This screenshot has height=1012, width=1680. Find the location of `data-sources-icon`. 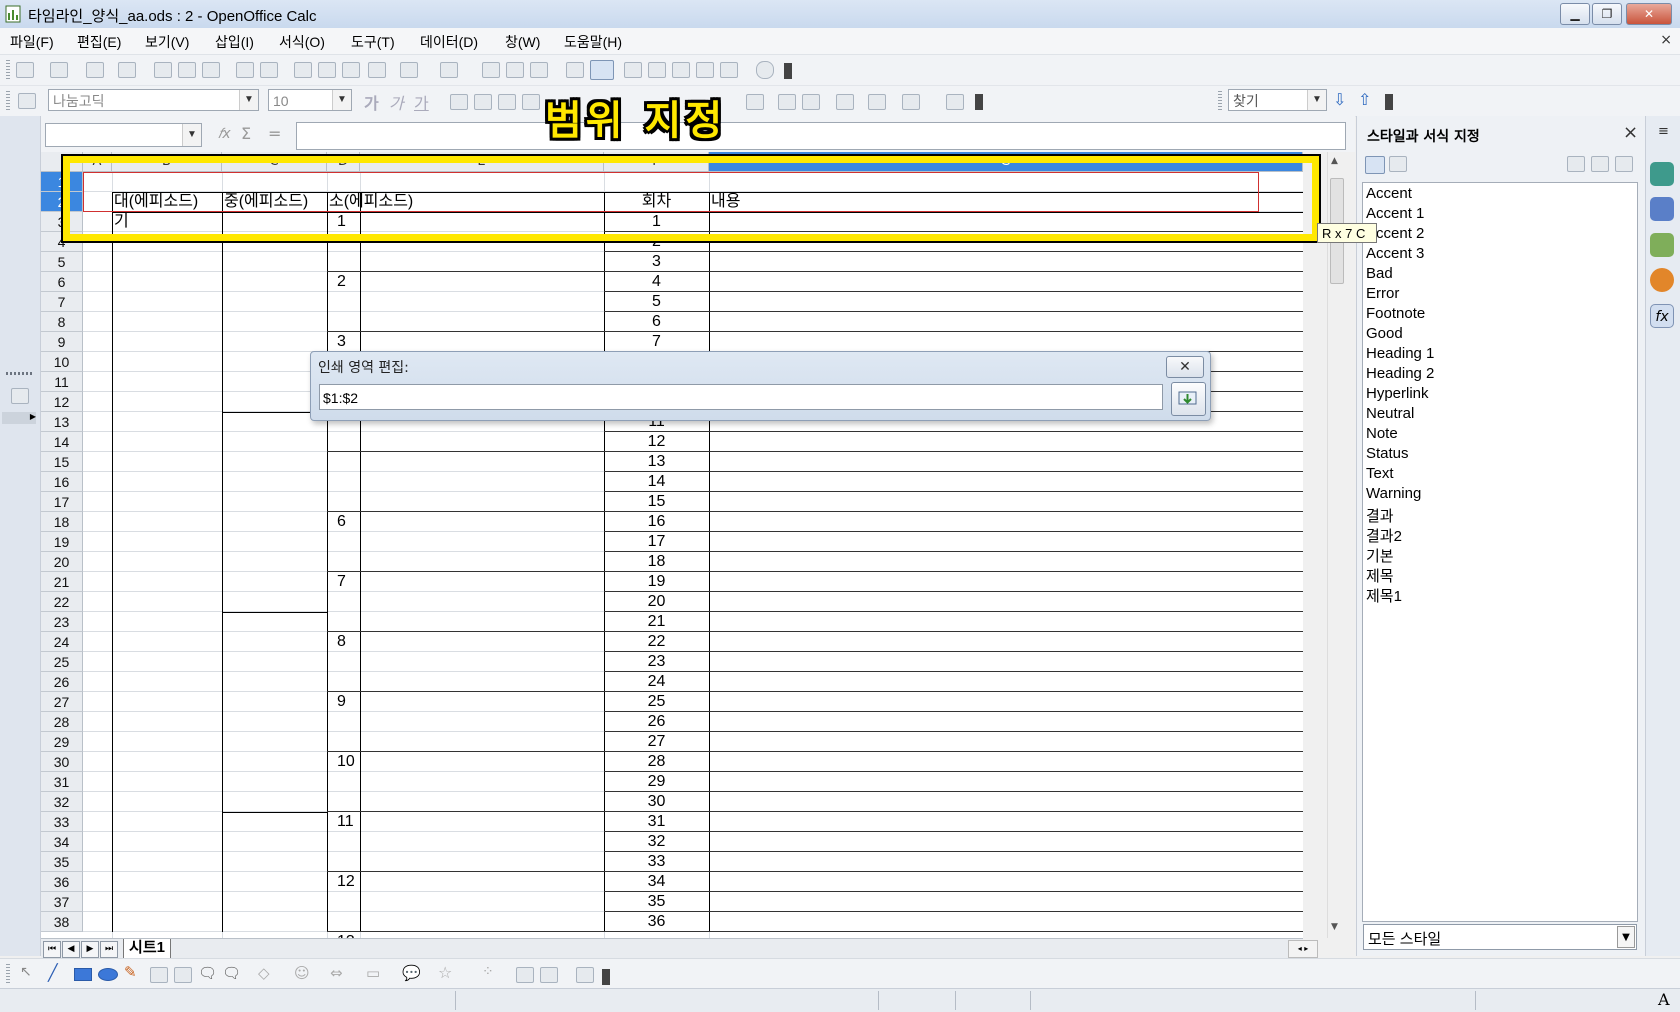

data-sources-icon is located at coordinates (705, 70).